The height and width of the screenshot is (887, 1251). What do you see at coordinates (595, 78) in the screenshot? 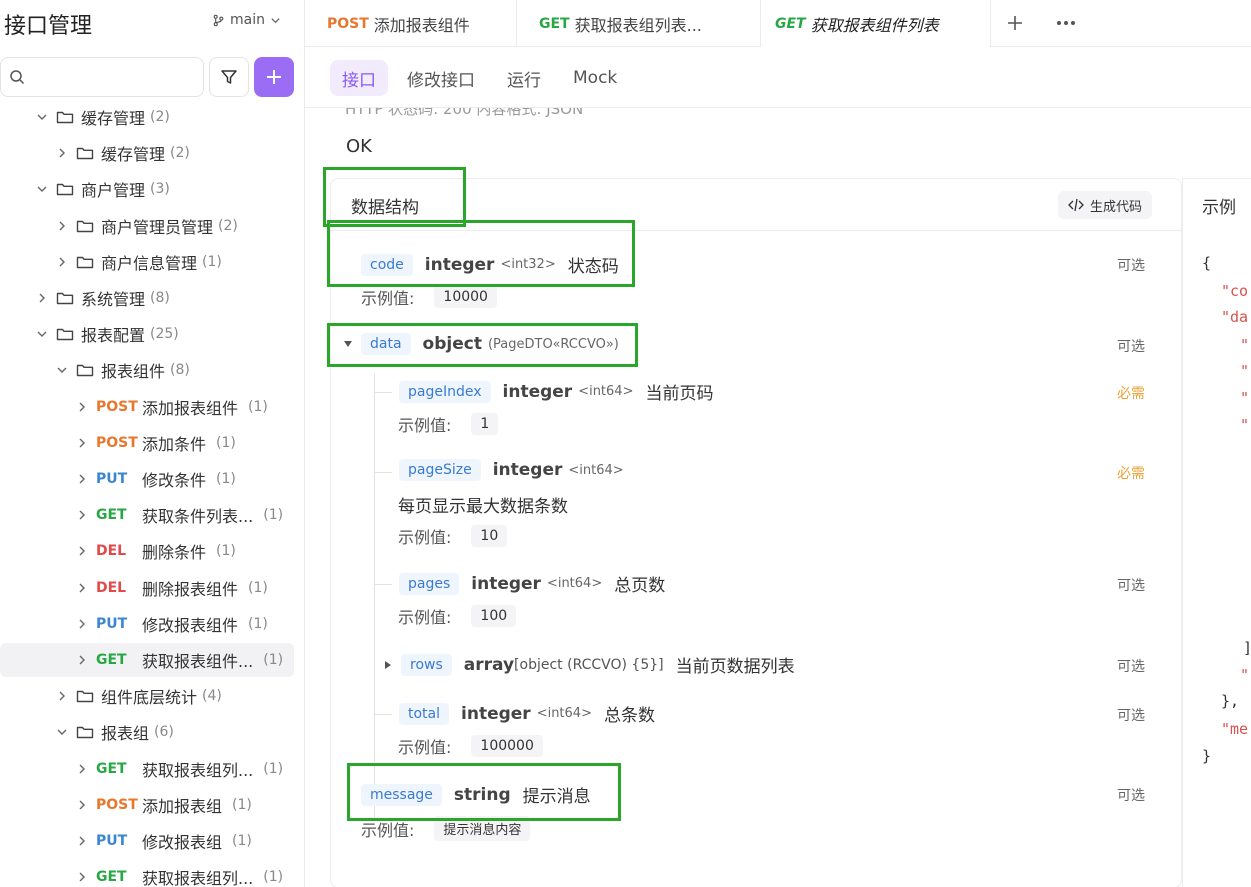
I see `subtab-mock: Mock` at bounding box center [595, 78].